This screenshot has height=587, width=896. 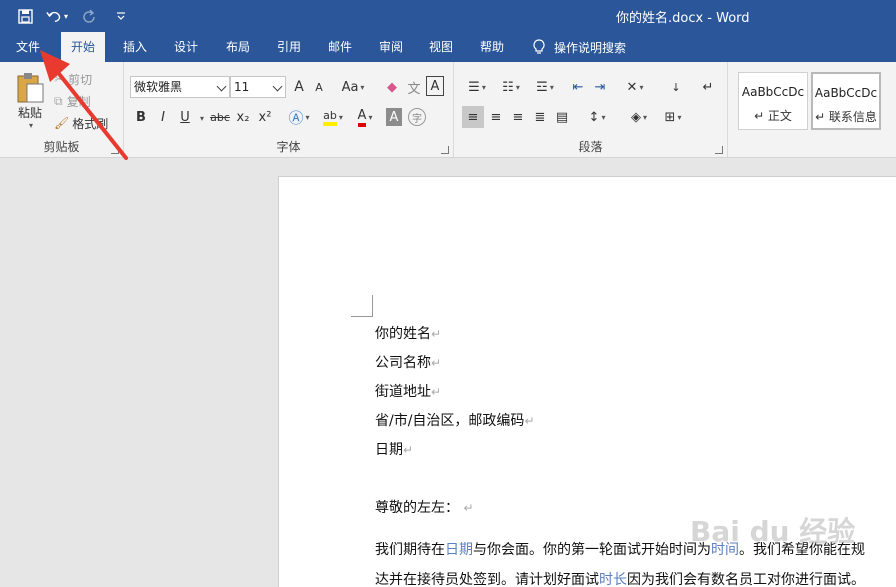 I want to click on style-contact-info-name: ↵ 联系信息, so click(x=846, y=117).